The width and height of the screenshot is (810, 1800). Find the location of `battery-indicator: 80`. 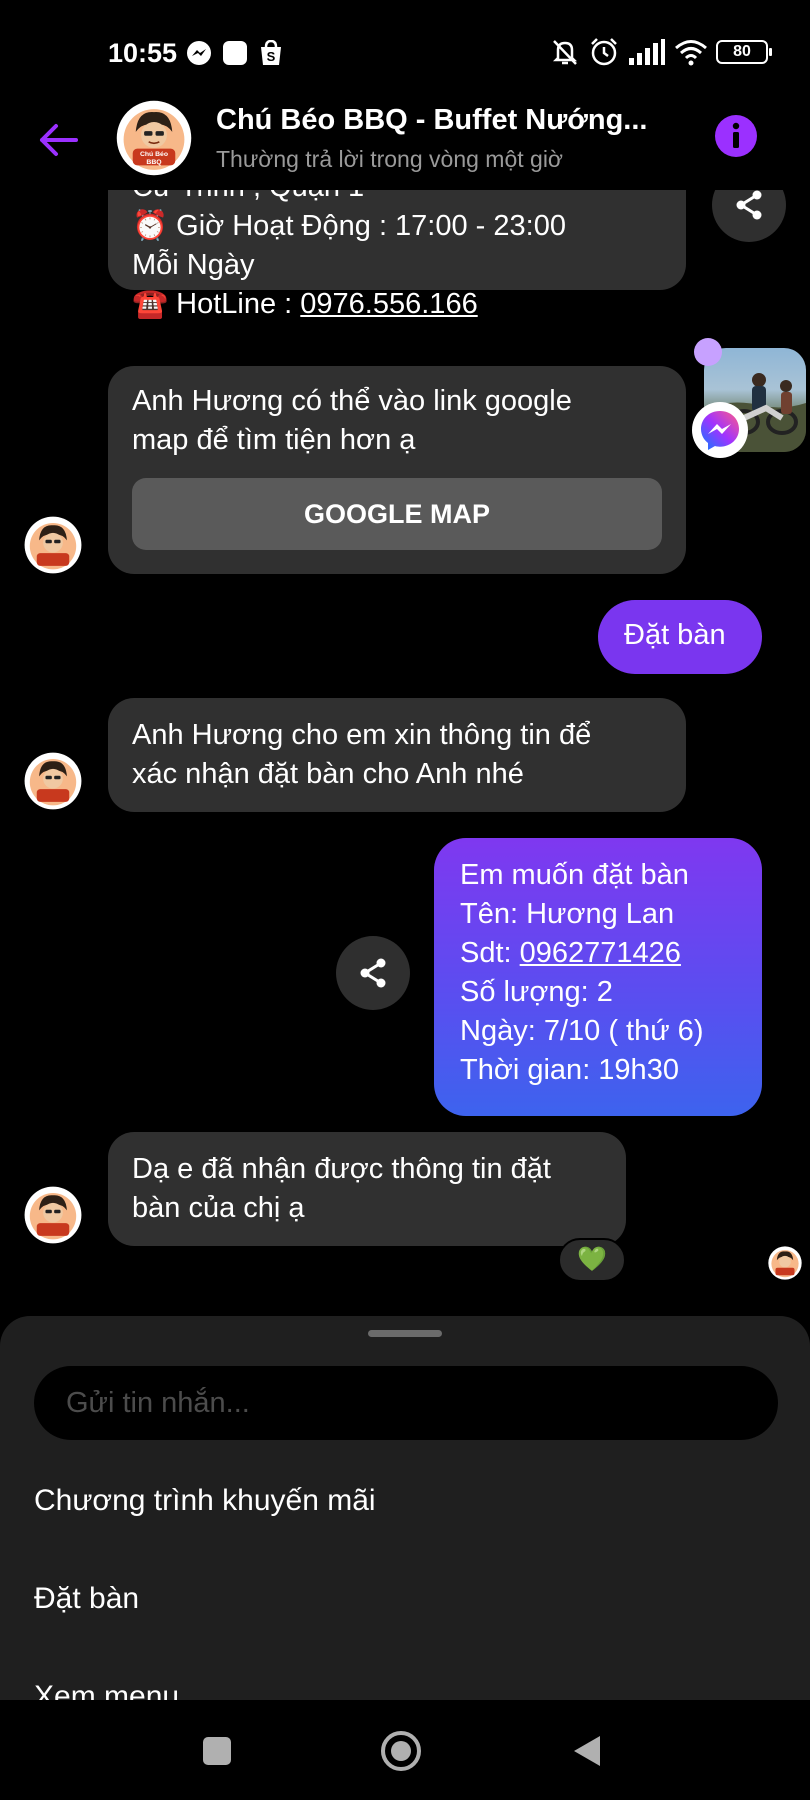

battery-indicator: 80 is located at coordinates (744, 52).